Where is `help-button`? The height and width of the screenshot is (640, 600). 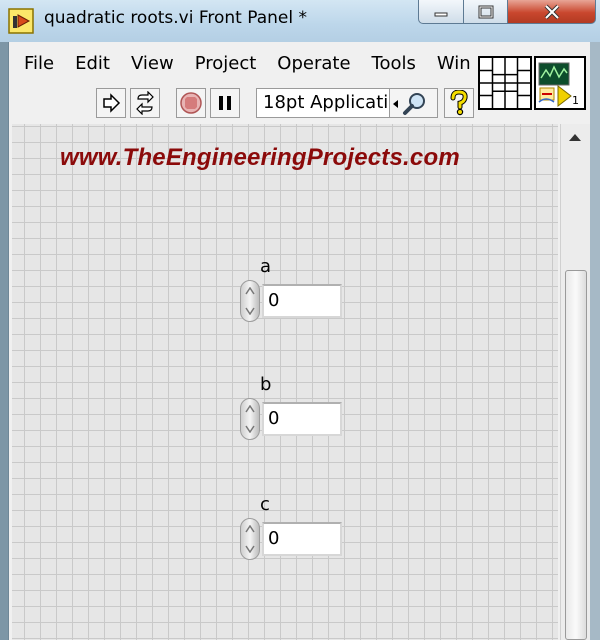 help-button is located at coordinates (459, 103).